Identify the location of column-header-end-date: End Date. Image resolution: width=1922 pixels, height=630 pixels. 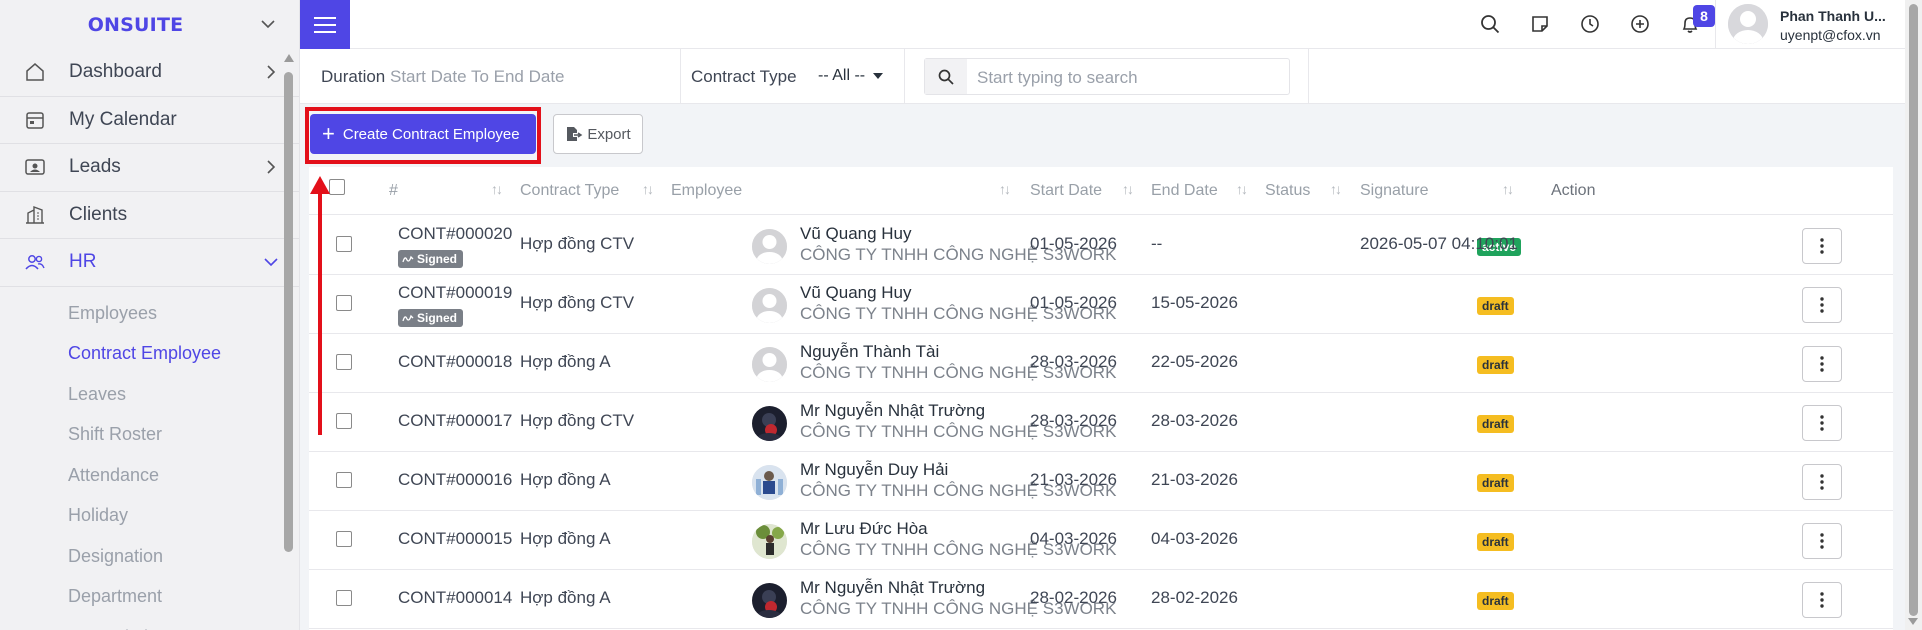
(1184, 191).